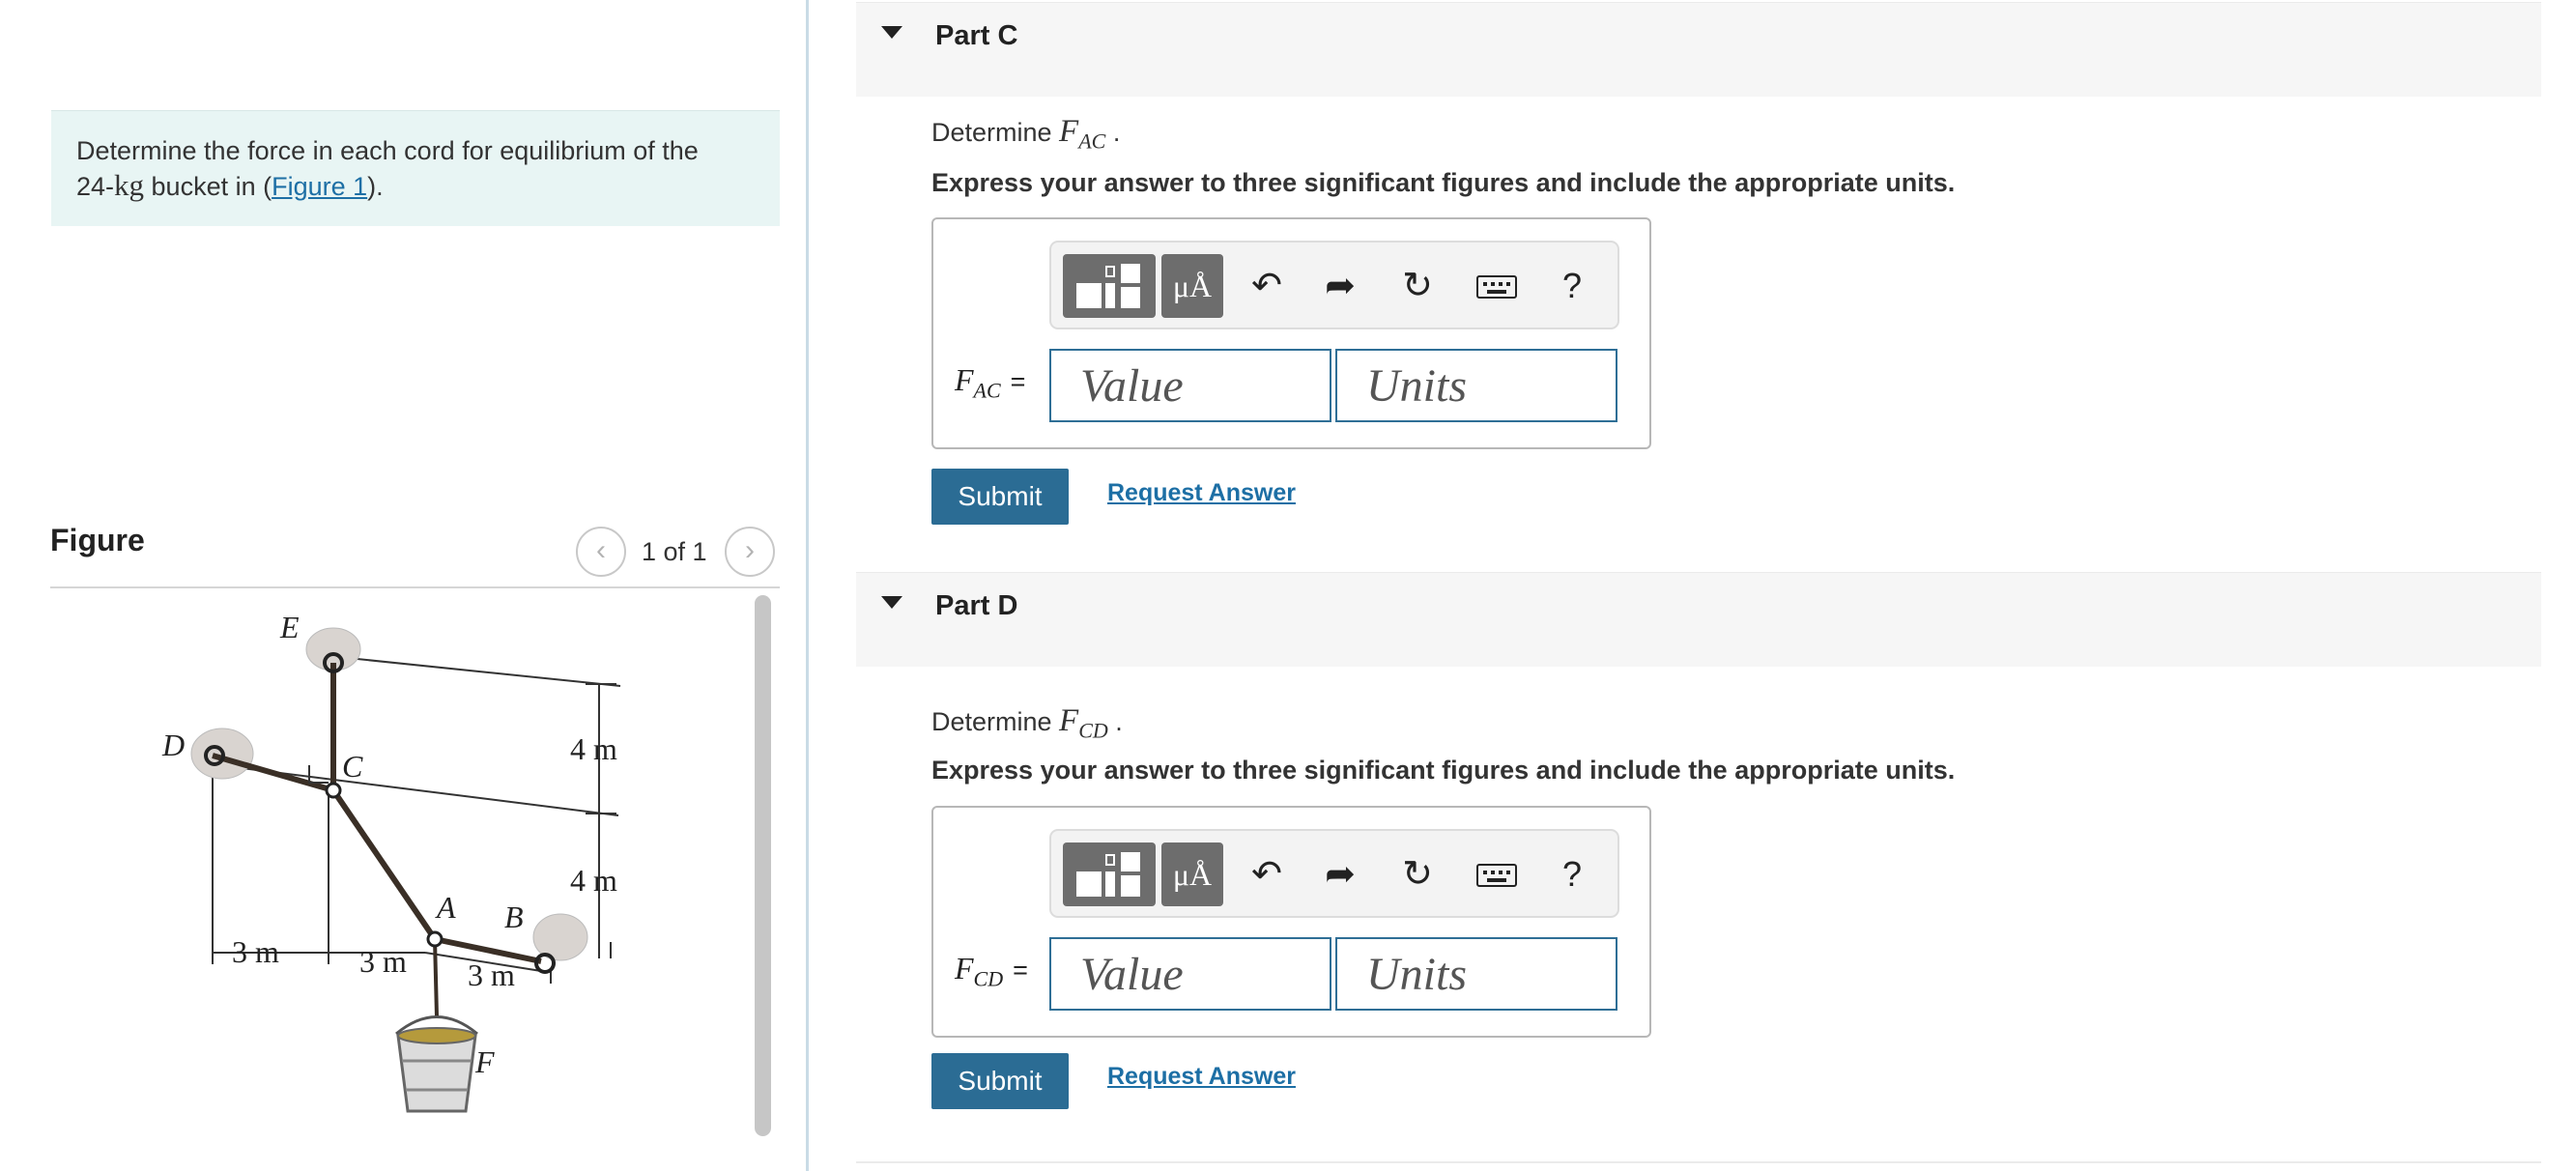 This screenshot has width=2576, height=1171. I want to click on figure-heading: Figure, so click(98, 540).